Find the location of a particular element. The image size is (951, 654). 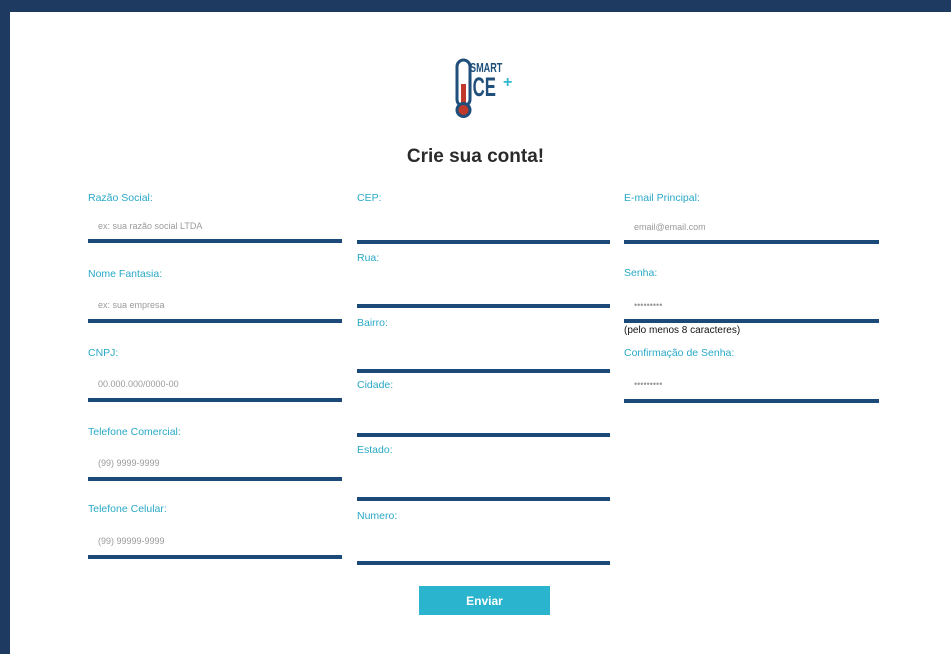

nome-fantasia-label: Nome Fantasia: is located at coordinates (125, 274).